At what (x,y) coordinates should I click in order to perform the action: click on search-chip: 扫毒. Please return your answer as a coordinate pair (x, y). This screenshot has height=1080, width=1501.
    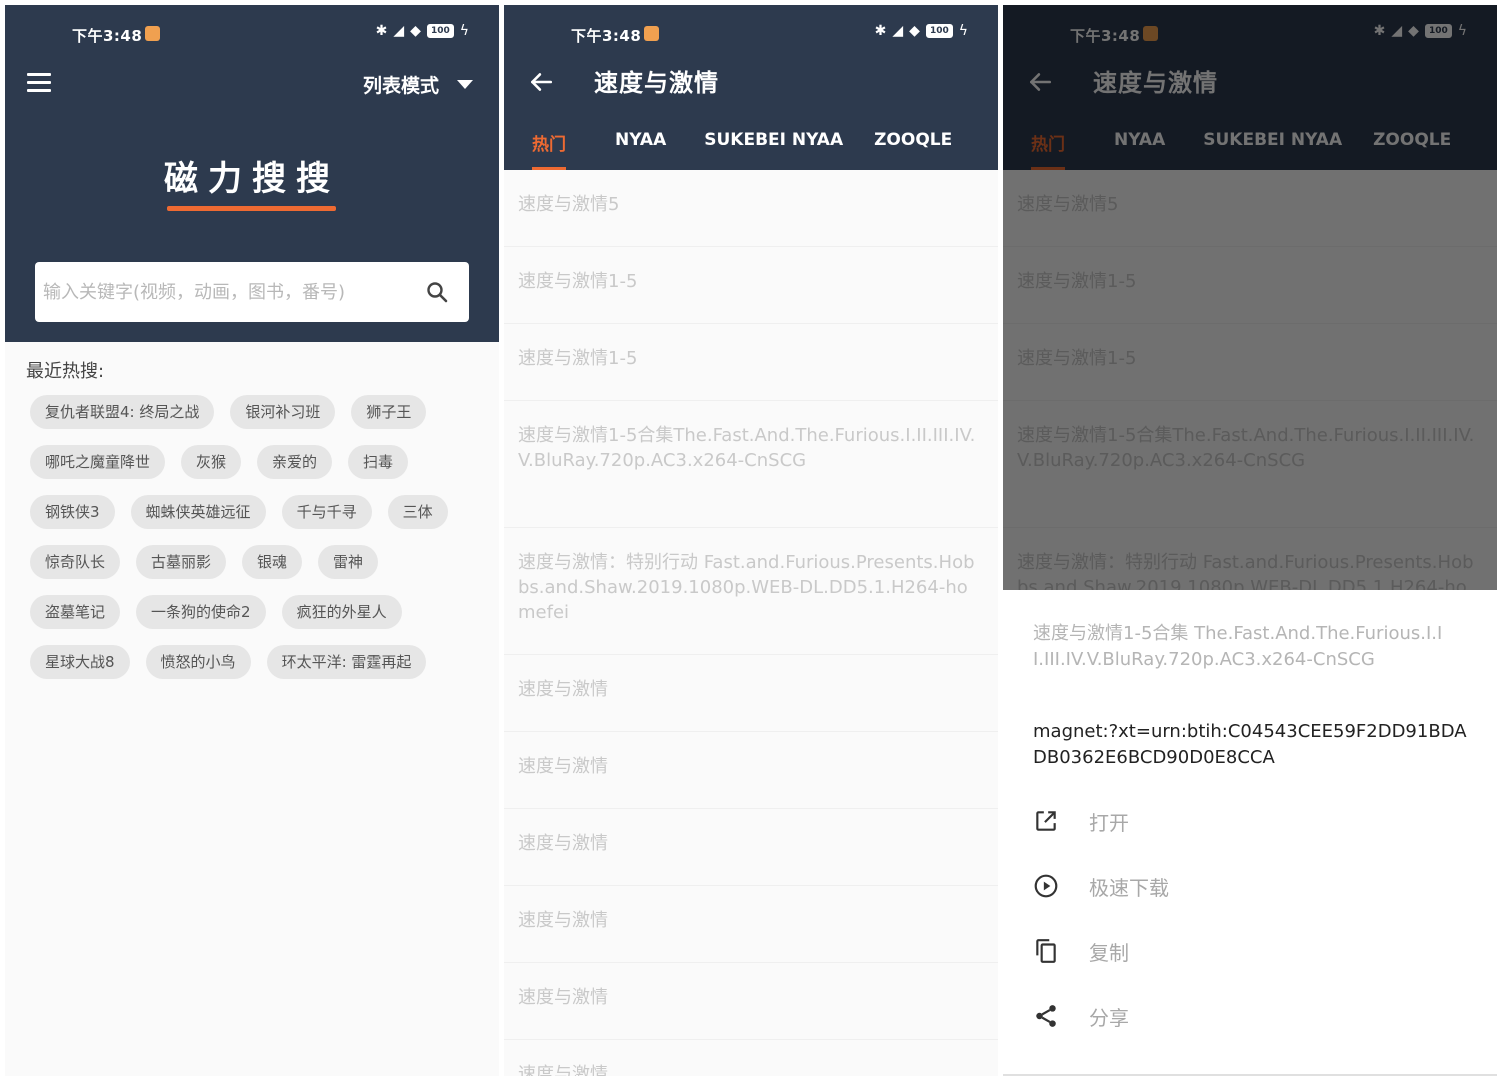
    Looking at the image, I should click on (378, 462).